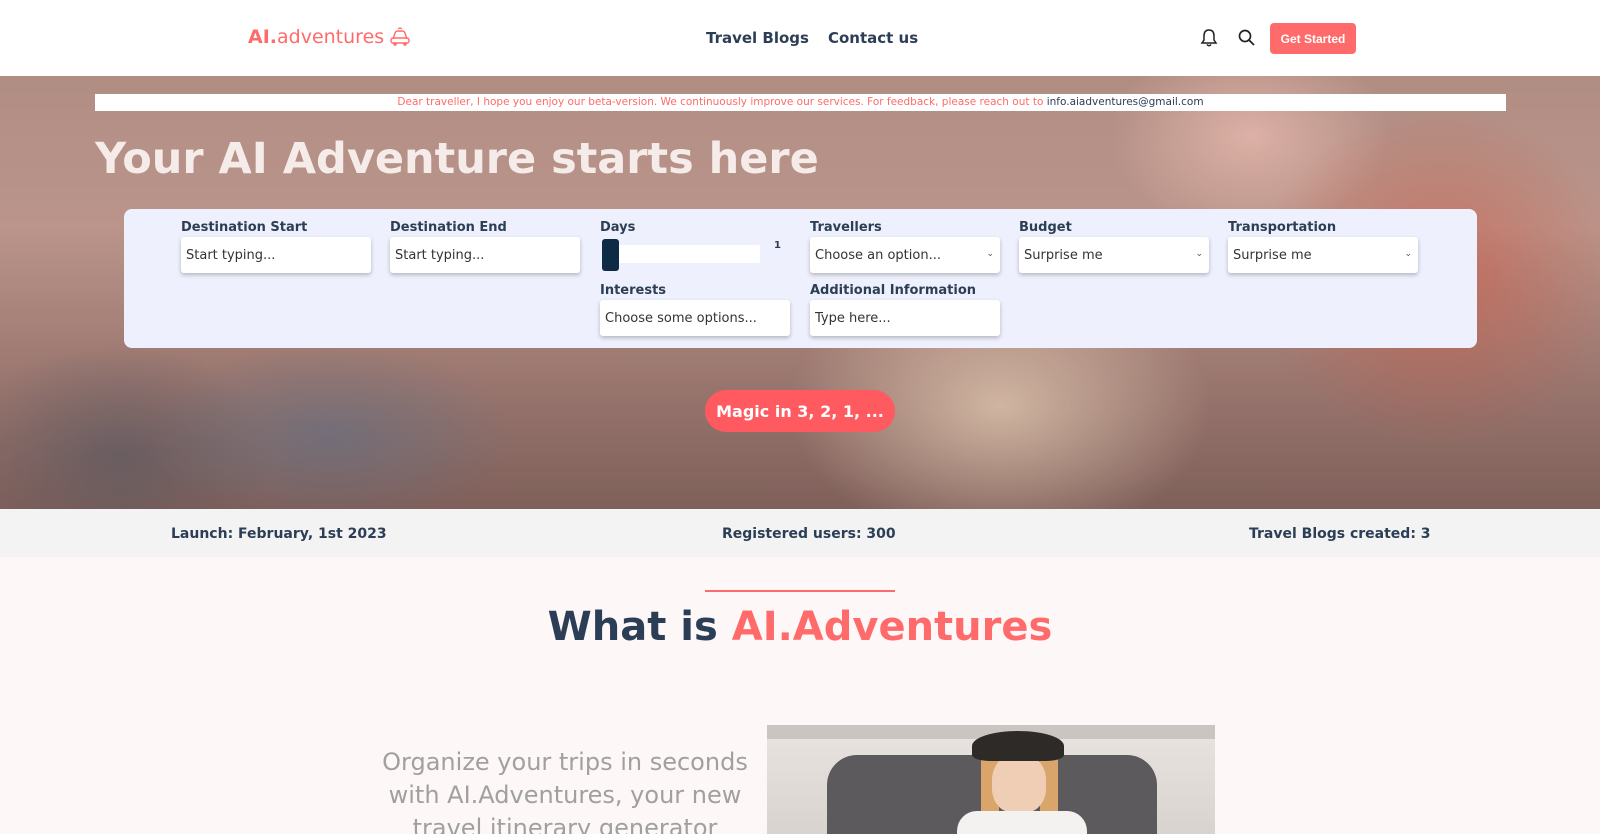 Image resolution: width=1600 pixels, height=834 pixels. Describe the element at coordinates (1340, 534) in the screenshot. I see `travel-blogs-stat: Travel Blogs created: 3` at that location.